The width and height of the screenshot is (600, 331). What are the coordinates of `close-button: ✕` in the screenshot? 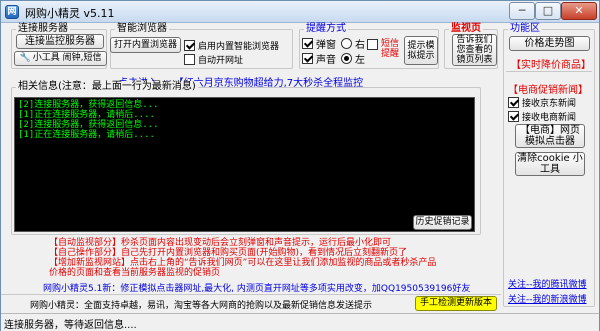 It's located at (579, 11).